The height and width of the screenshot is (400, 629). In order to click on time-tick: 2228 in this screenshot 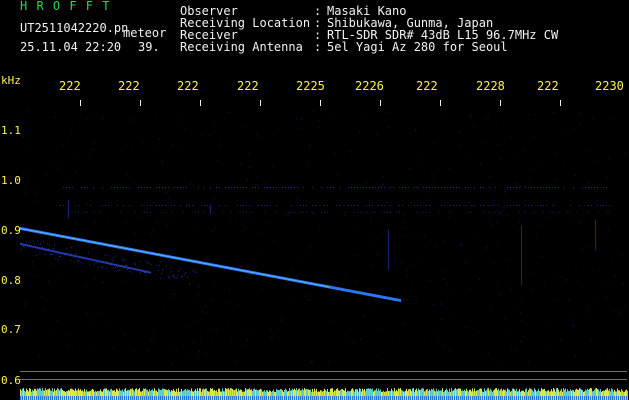, I will do `click(490, 86)`.